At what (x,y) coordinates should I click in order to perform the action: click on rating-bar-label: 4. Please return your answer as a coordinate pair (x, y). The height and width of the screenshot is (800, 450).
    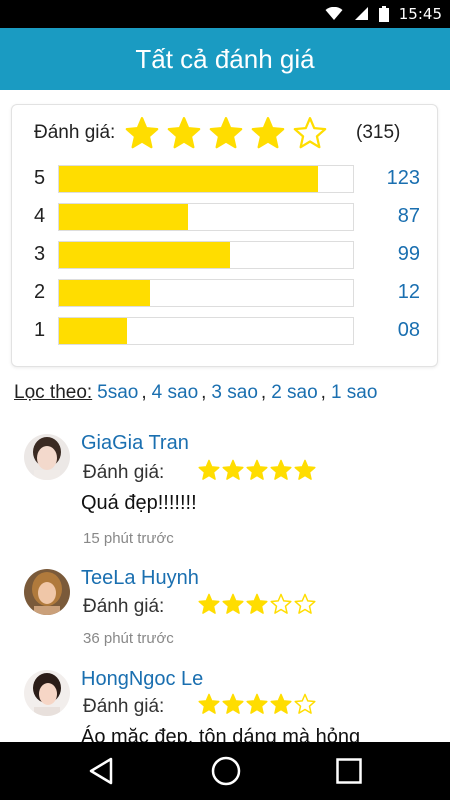
    Looking at the image, I should click on (40, 216).